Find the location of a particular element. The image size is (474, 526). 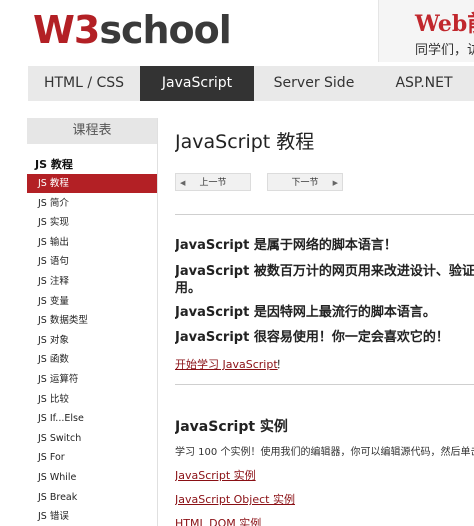

lead-text: JavaScript 是属于网络的脚本语言！ is located at coordinates (286, 245).